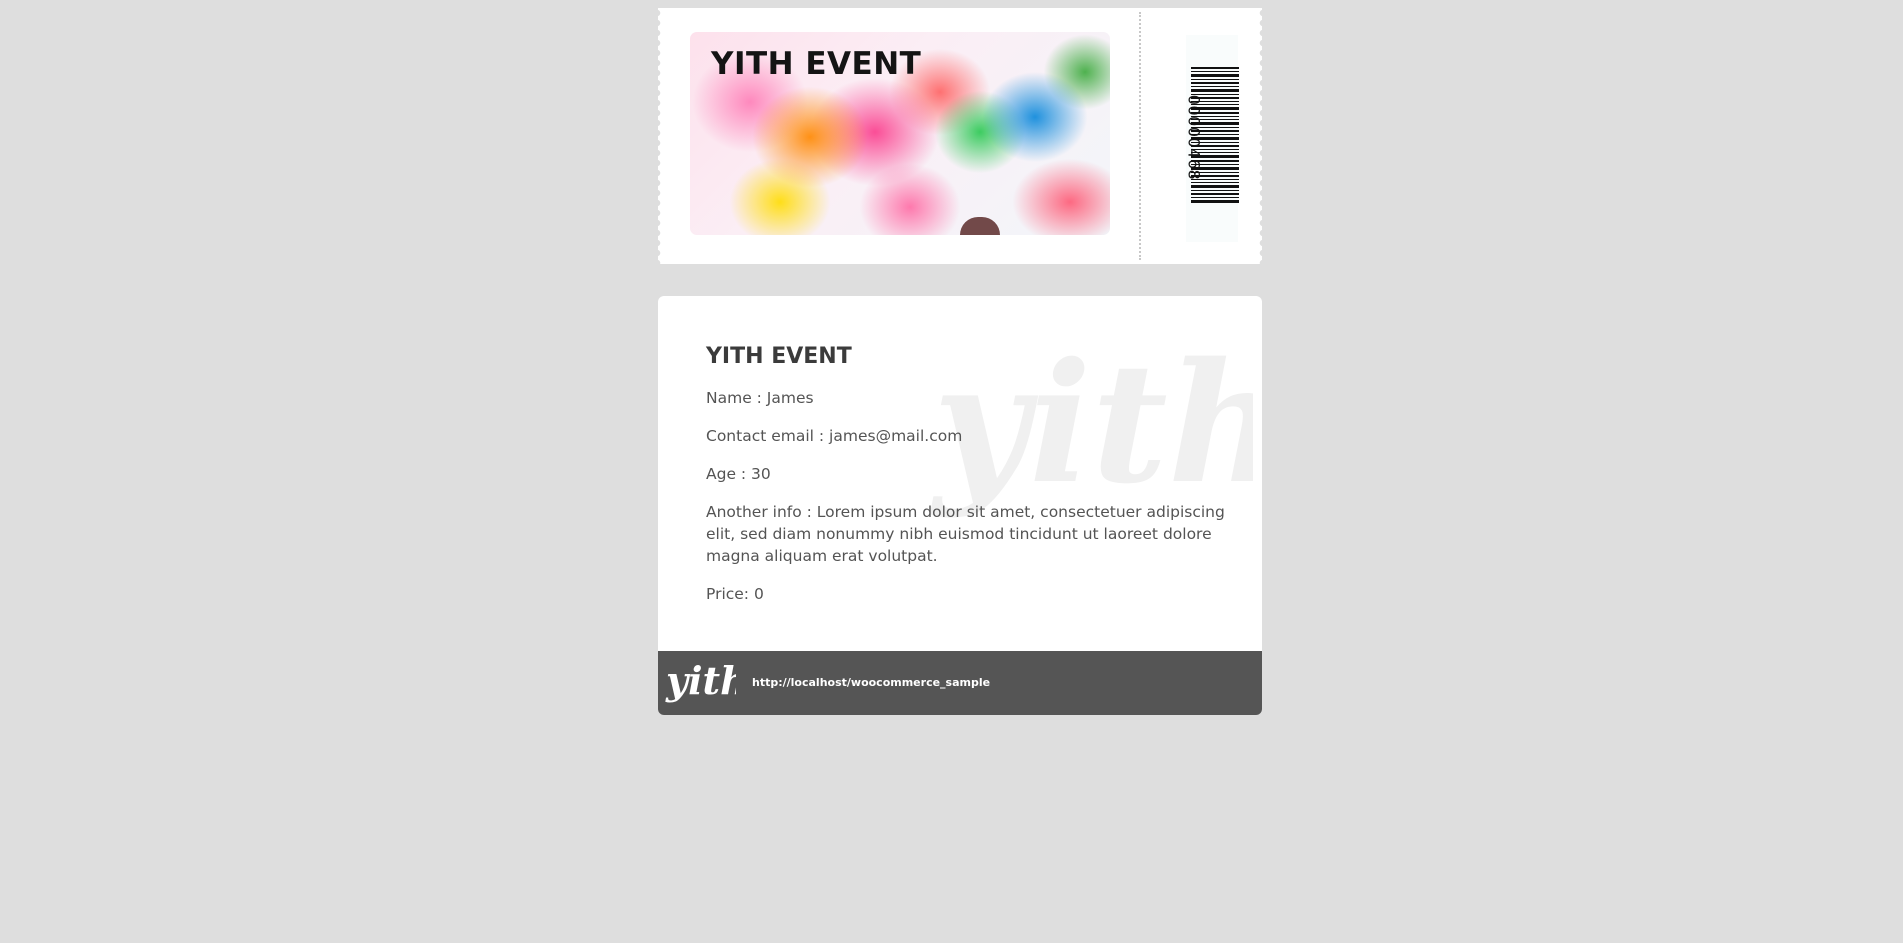  What do you see at coordinates (1215, 135) in the screenshot?
I see `barcode-icon` at bounding box center [1215, 135].